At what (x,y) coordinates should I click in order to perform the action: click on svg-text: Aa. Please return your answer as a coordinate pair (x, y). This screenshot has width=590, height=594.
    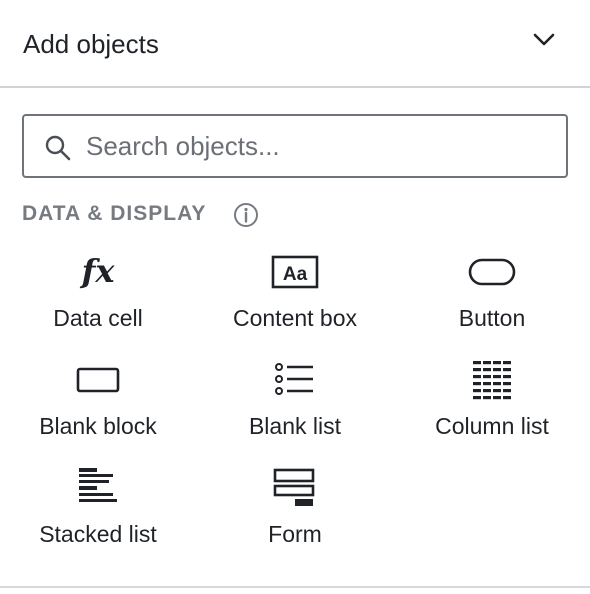
    Looking at the image, I should click on (295, 274).